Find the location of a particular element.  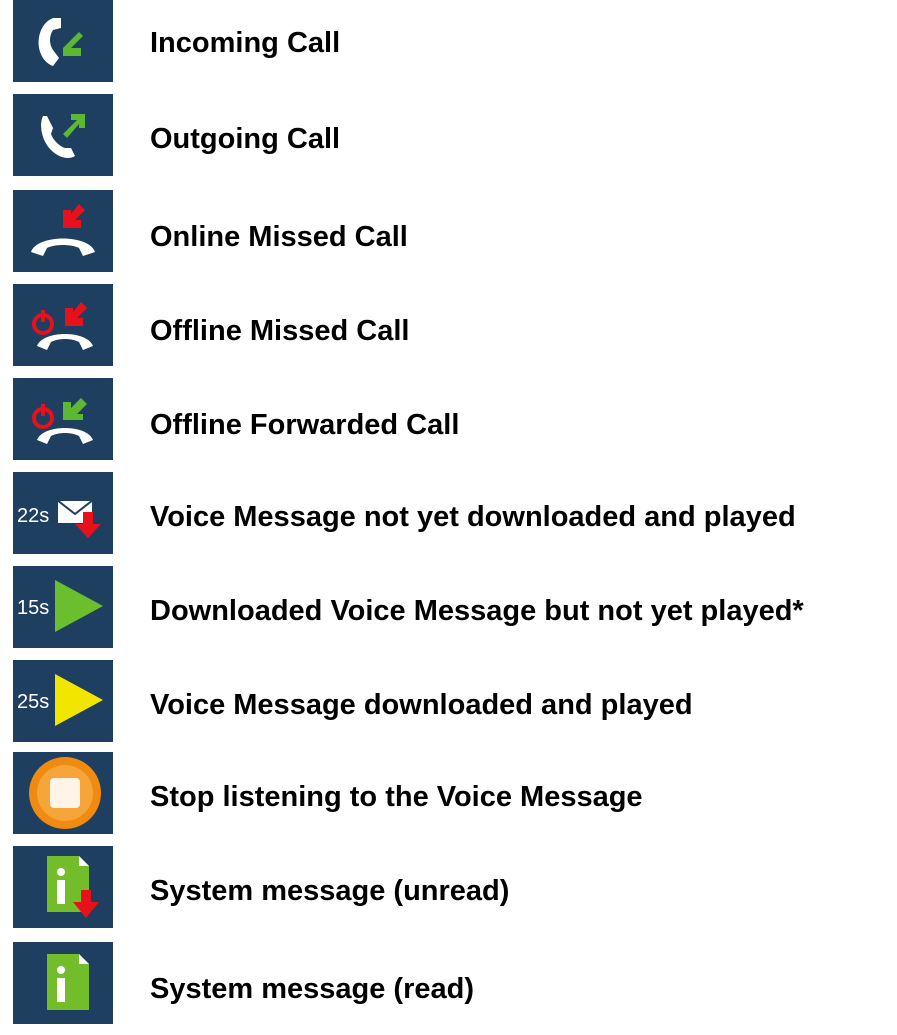

duration-label: 25s is located at coordinates (33, 702).